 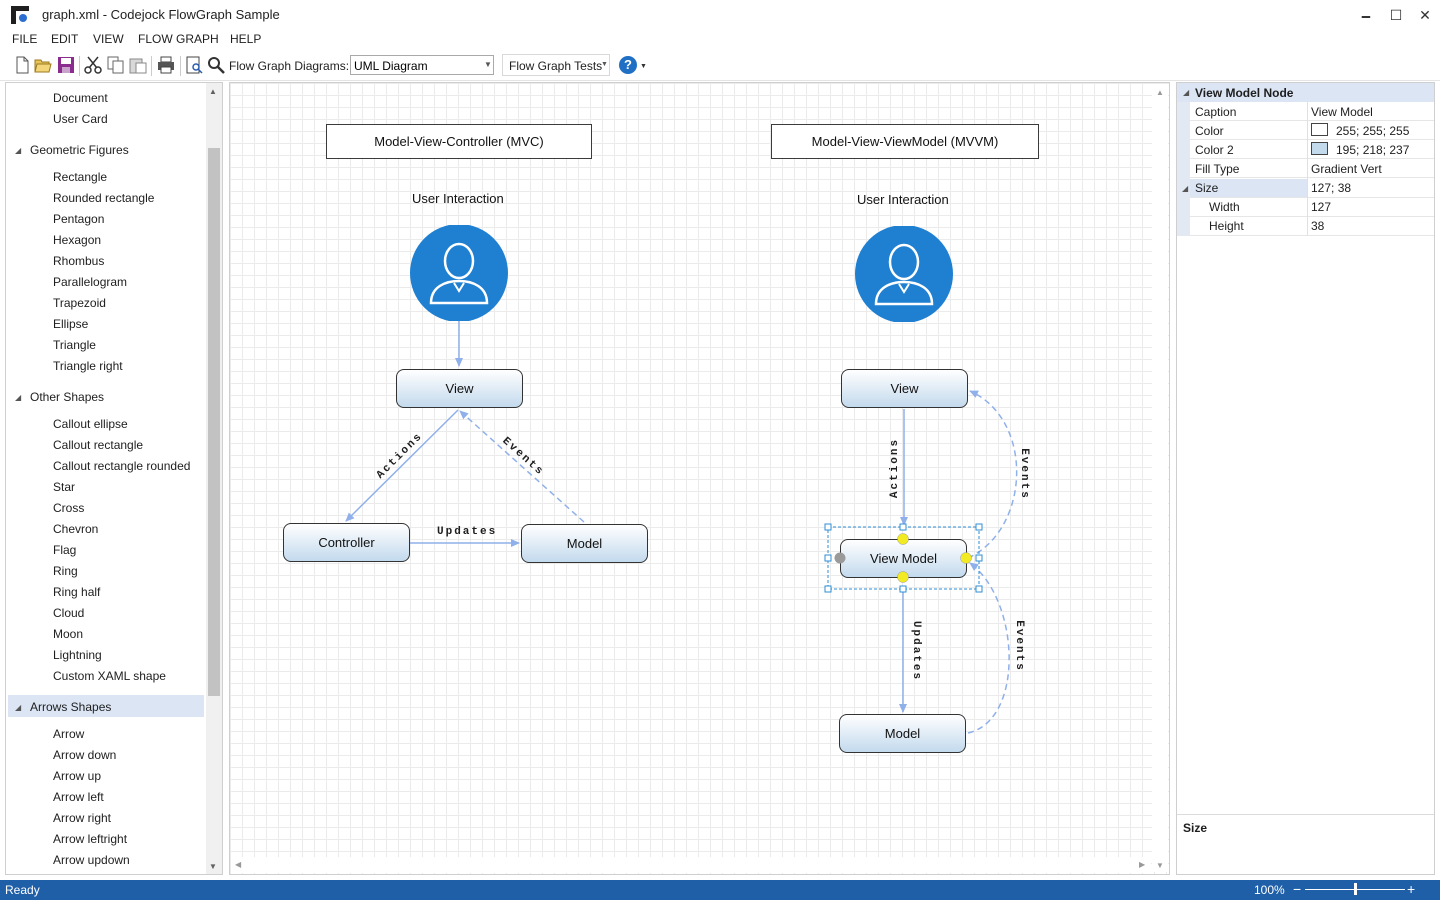 I want to click on properties-column-divider, so click(x=1307, y=169).